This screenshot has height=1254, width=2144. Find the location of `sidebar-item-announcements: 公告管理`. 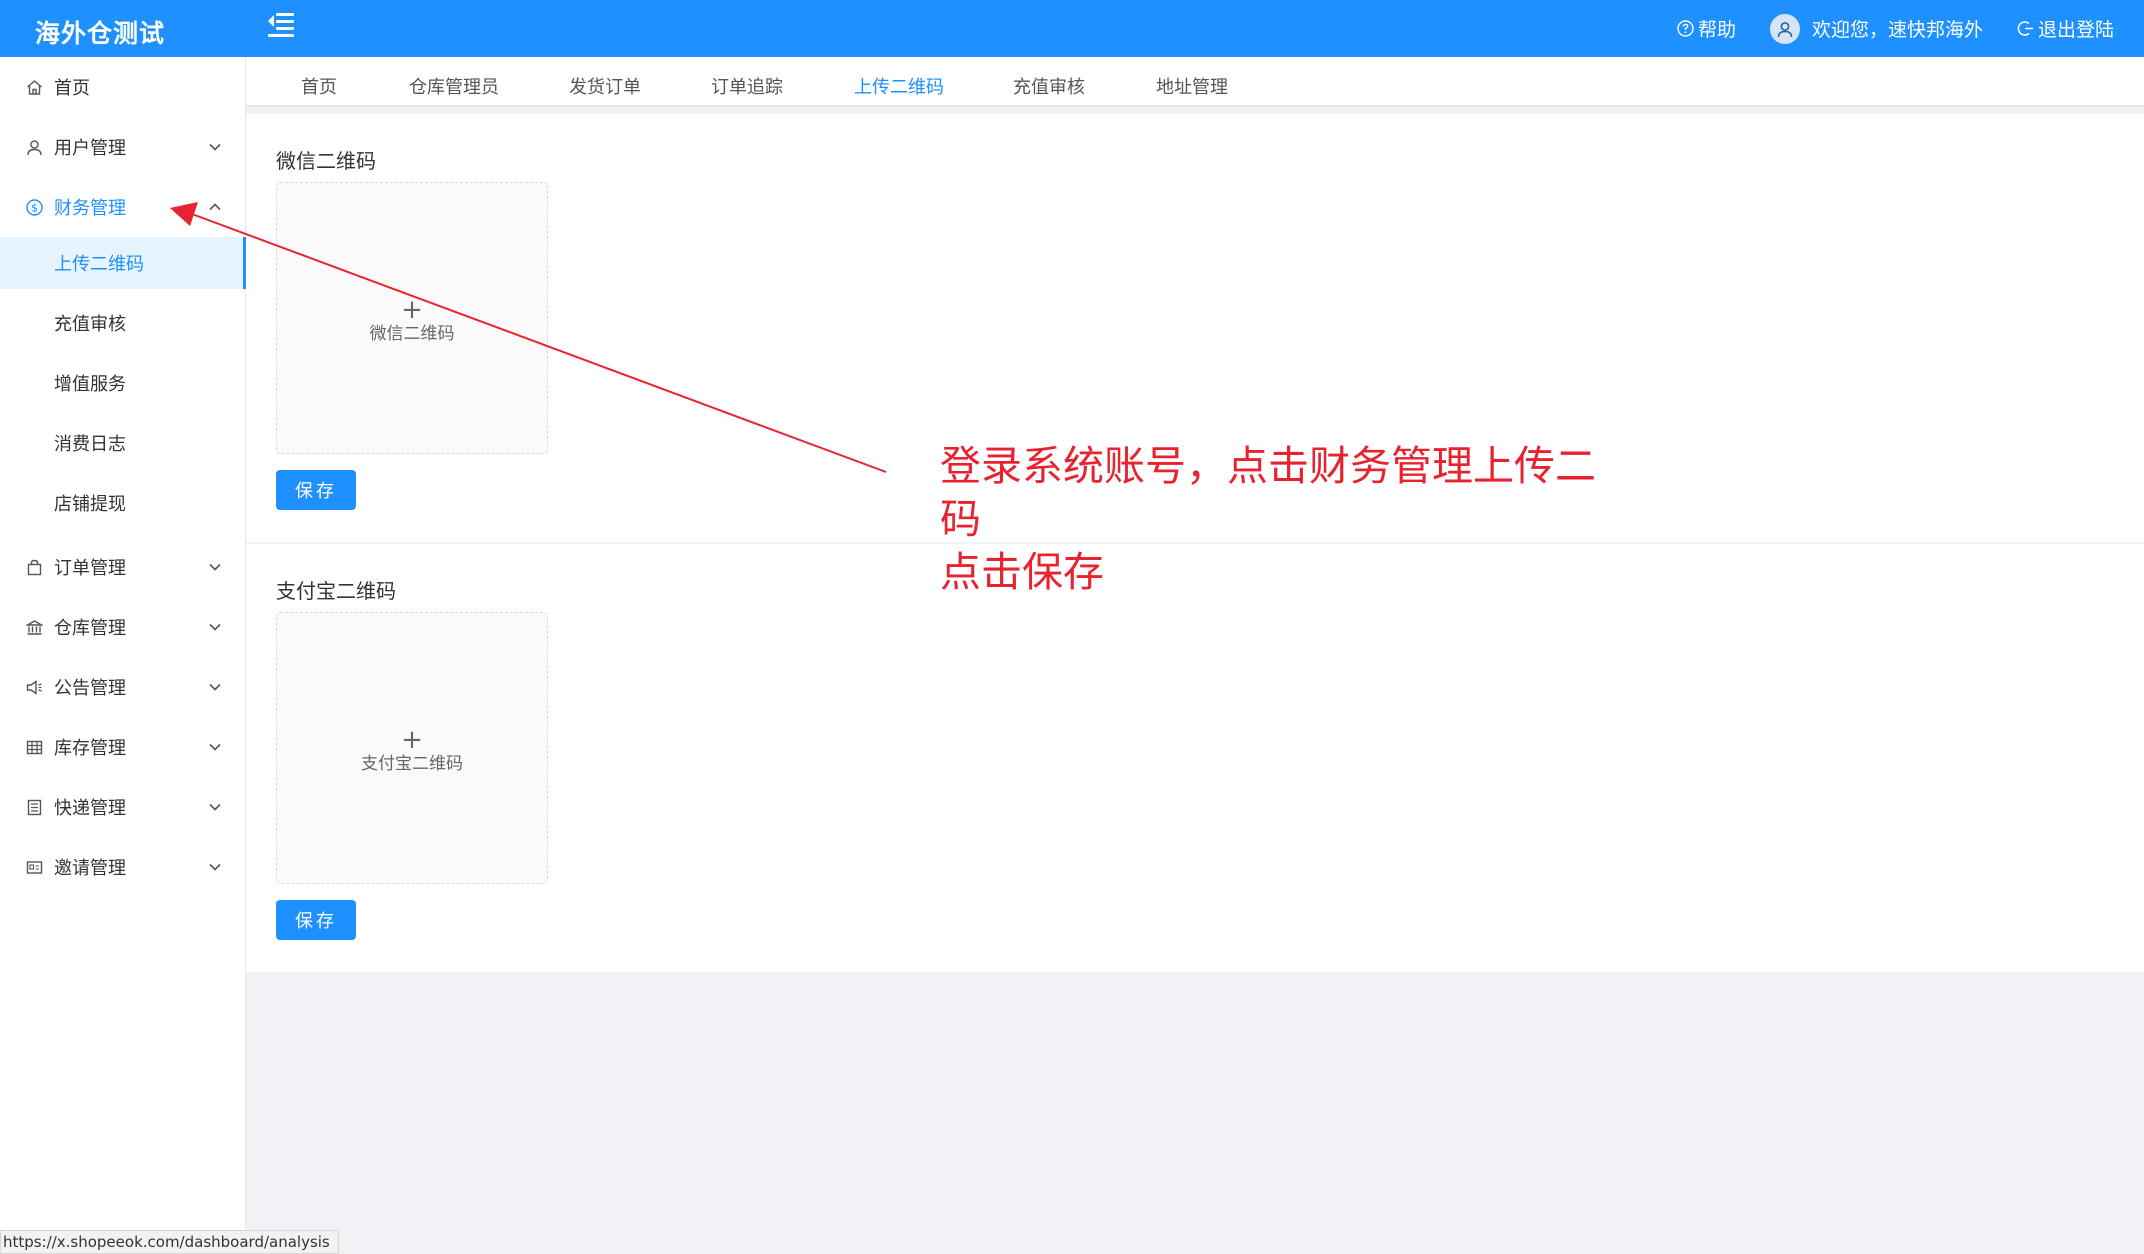

sidebar-item-announcements: 公告管理 is located at coordinates (123, 687).